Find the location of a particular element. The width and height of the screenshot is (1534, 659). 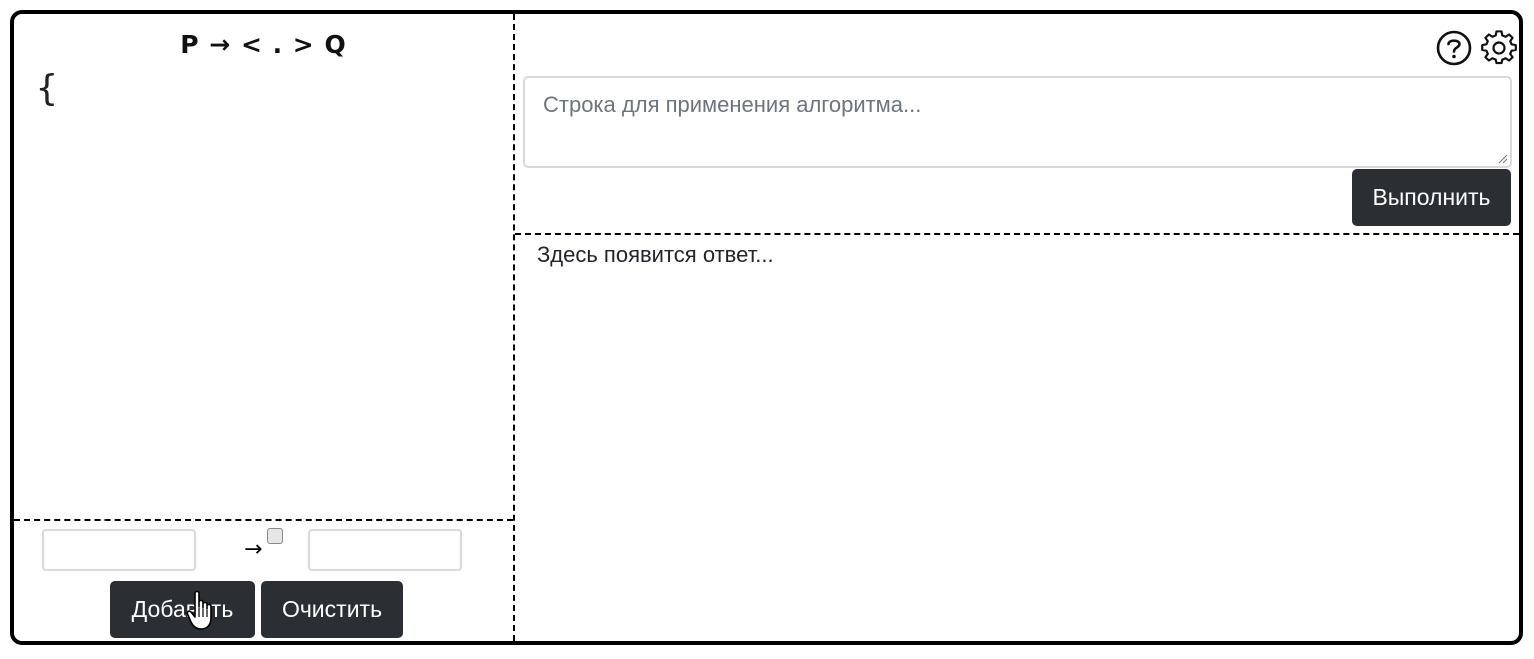

rule-left-input is located at coordinates (119, 550).